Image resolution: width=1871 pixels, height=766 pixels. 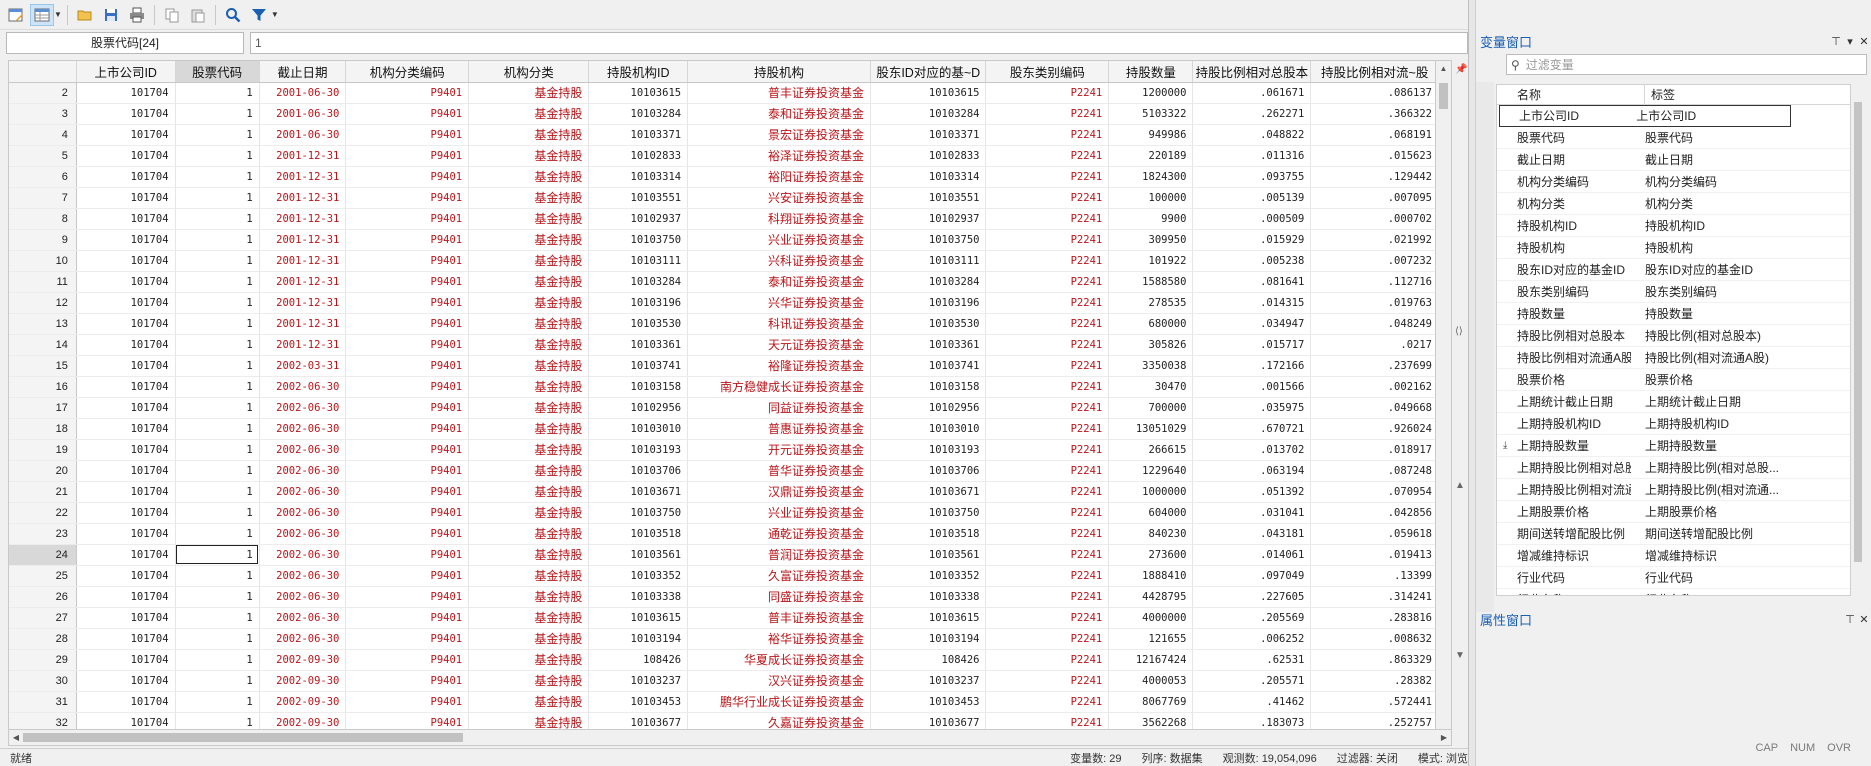 I want to click on table-cell: 3562268, so click(x=1151, y=720).